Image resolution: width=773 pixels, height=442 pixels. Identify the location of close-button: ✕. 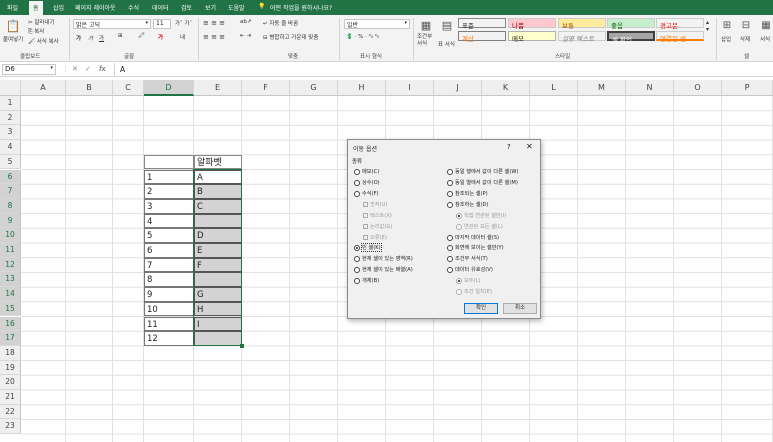
(529, 146).